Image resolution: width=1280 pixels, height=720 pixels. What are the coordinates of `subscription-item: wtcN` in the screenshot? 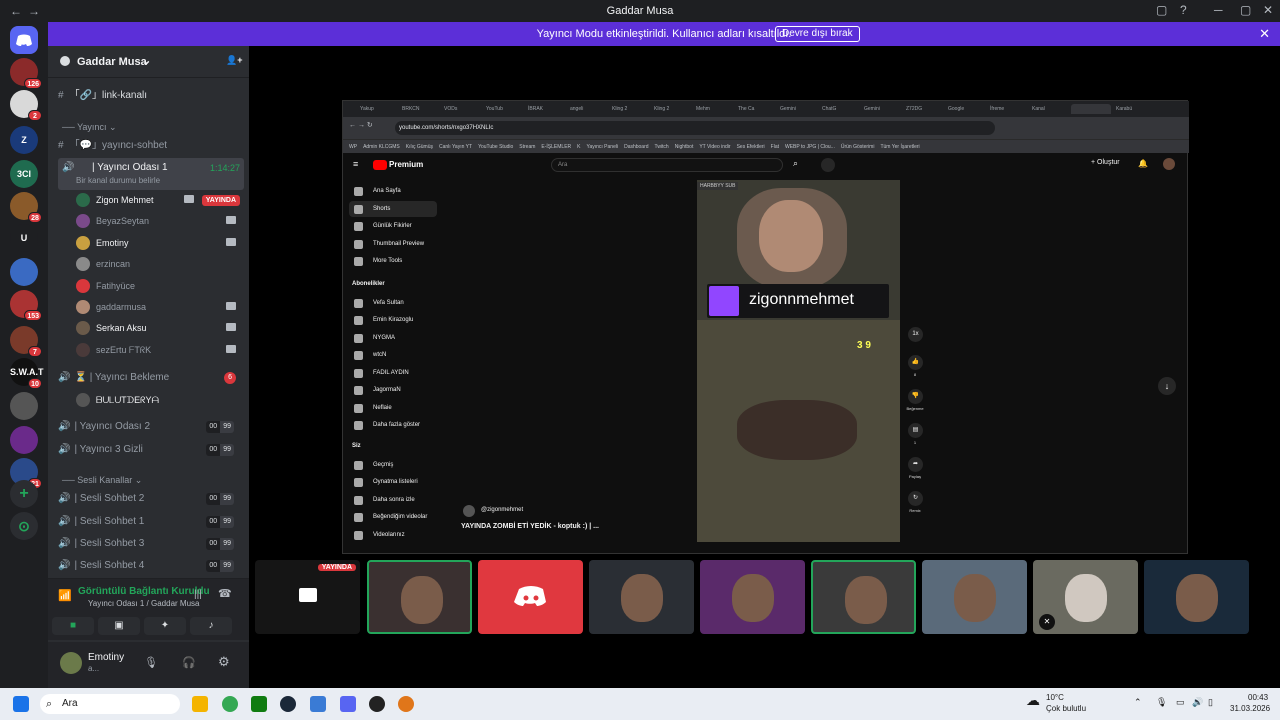 It's located at (393, 355).